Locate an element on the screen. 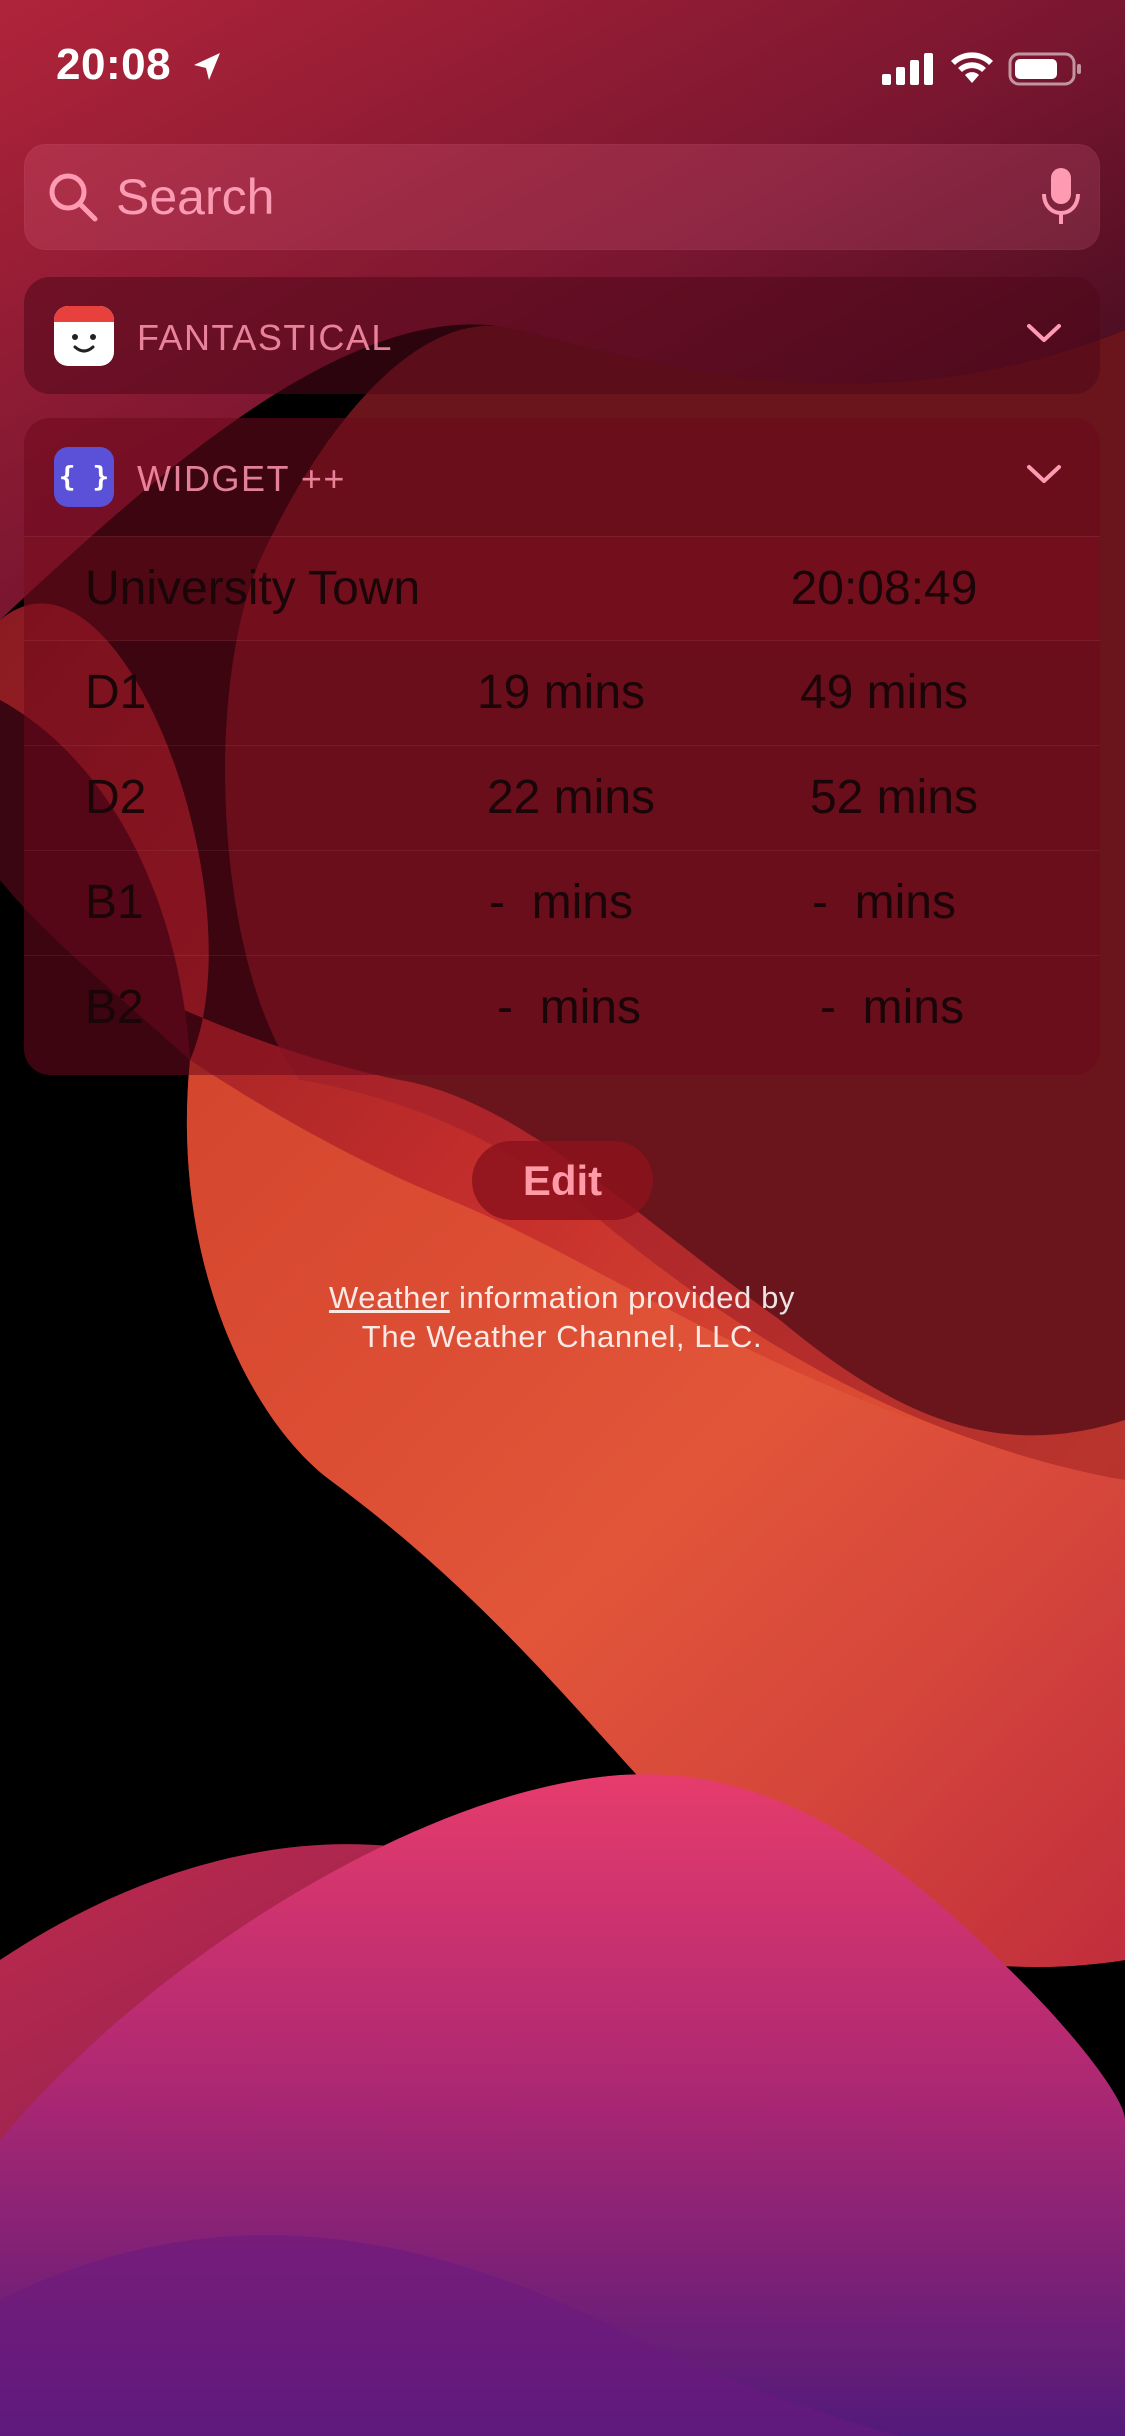  widget-title: FANTASTICAL is located at coordinates (265, 337).